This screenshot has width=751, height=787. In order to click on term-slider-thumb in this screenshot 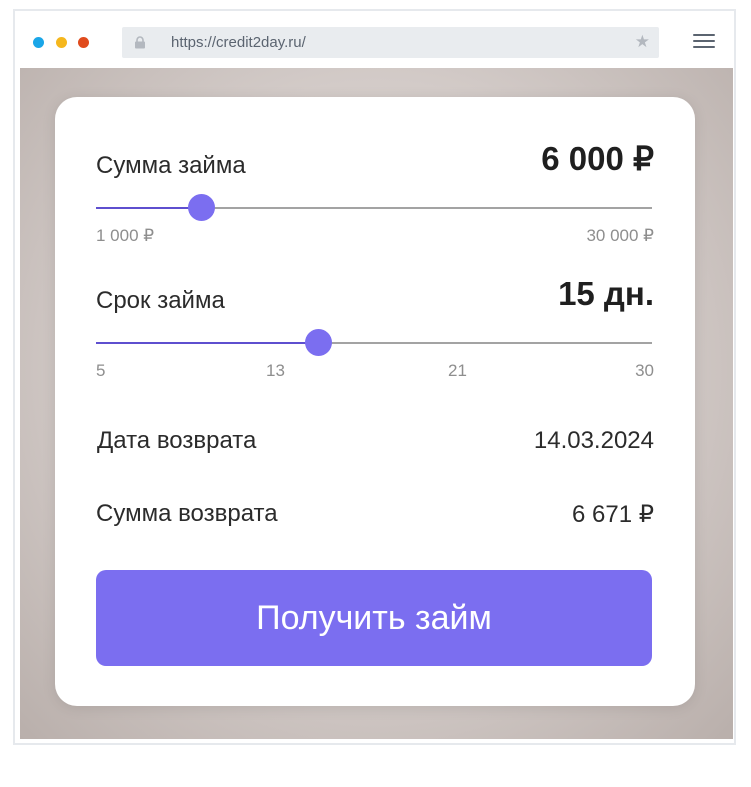, I will do `click(318, 342)`.